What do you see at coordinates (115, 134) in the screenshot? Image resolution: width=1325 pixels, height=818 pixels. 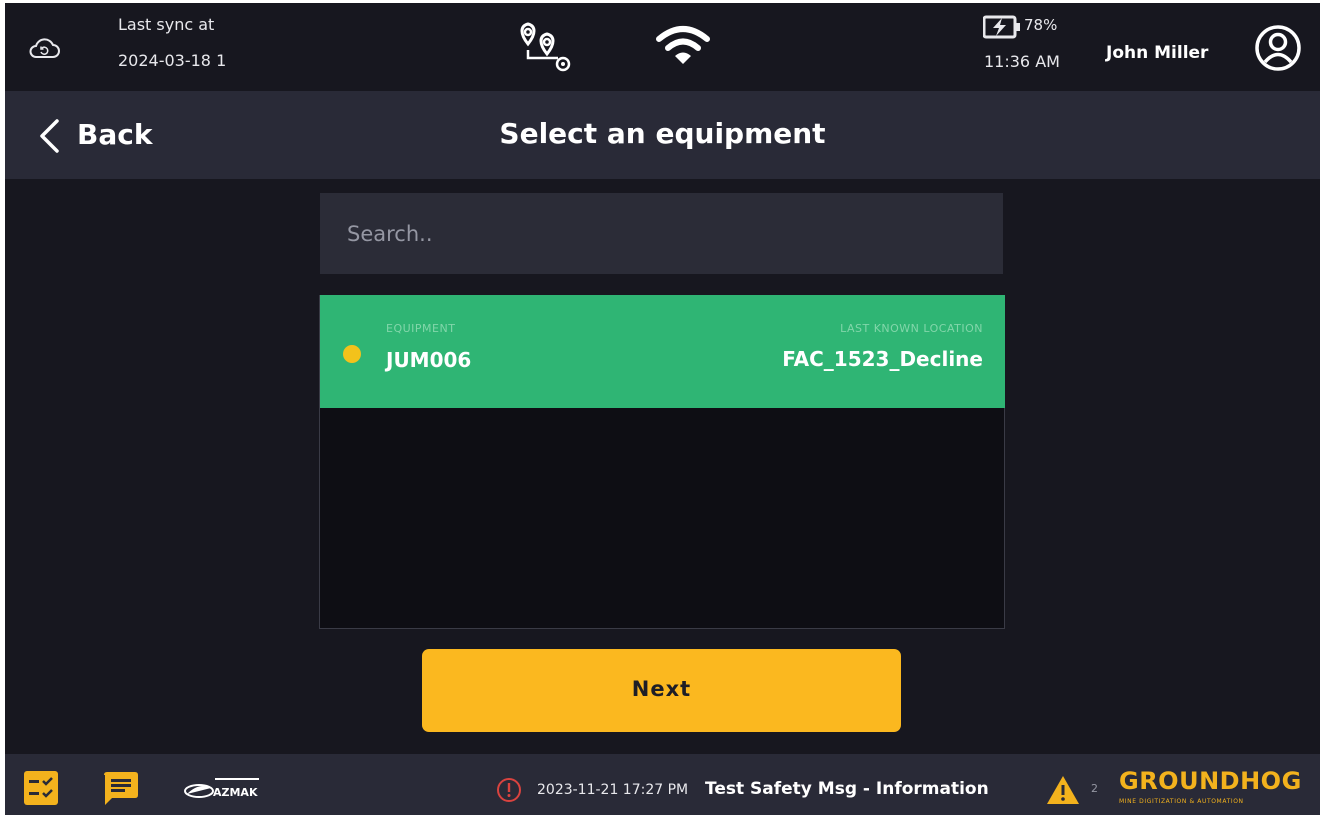 I see `back-label: Back` at bounding box center [115, 134].